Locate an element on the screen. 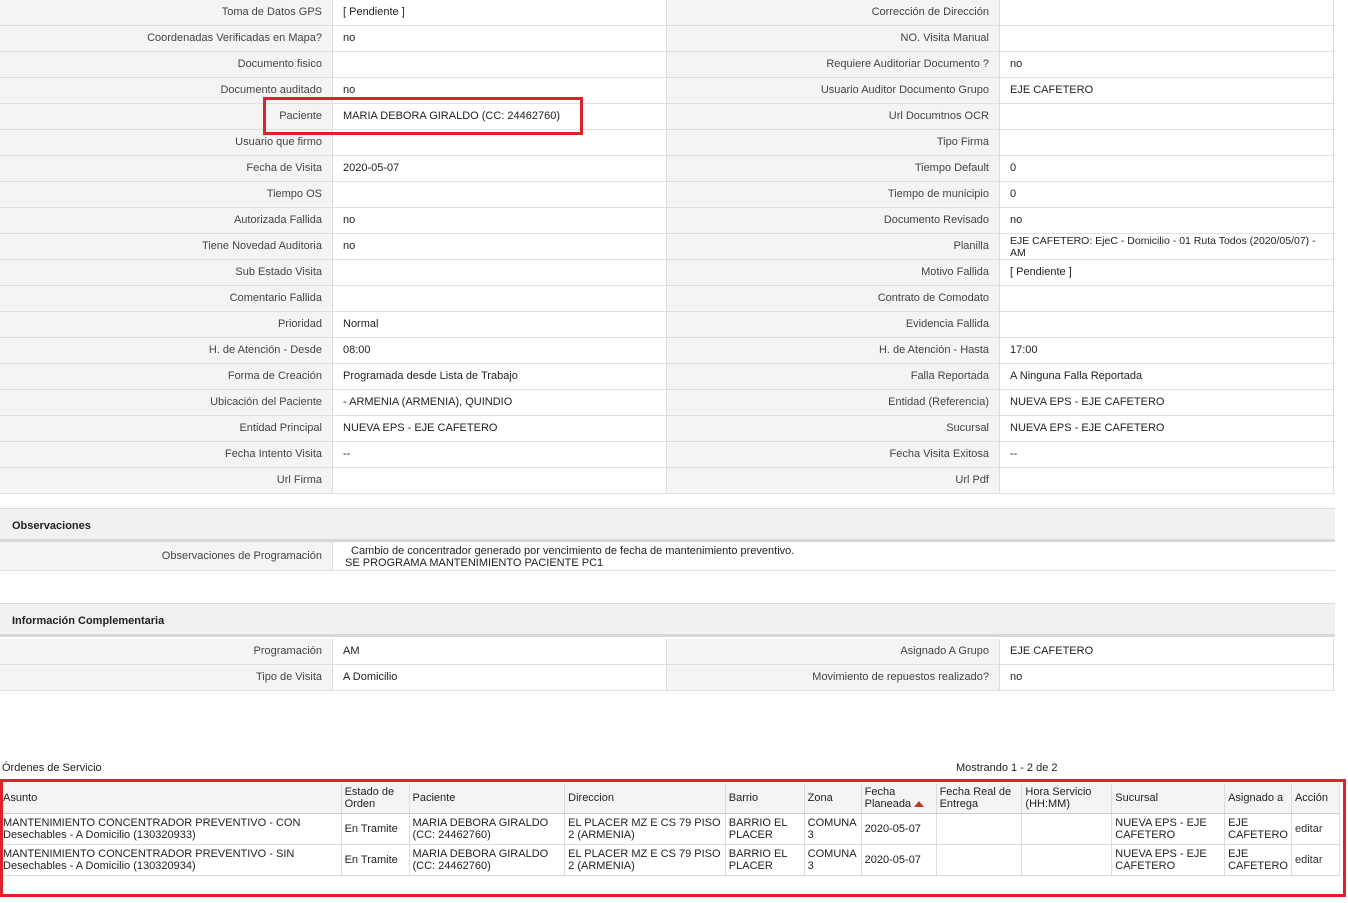 Image resolution: width=1348 pixels, height=903 pixels. observaciones-label: Observaciones de Programación is located at coordinates (166, 556).